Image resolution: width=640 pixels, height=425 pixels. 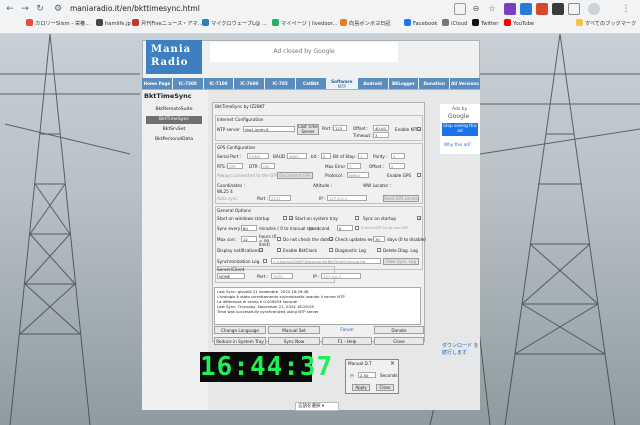 What do you see at coordinates (174, 120) in the screenshot?
I see `sidebar-item-bkttimesync: BktTimeSync` at bounding box center [174, 120].